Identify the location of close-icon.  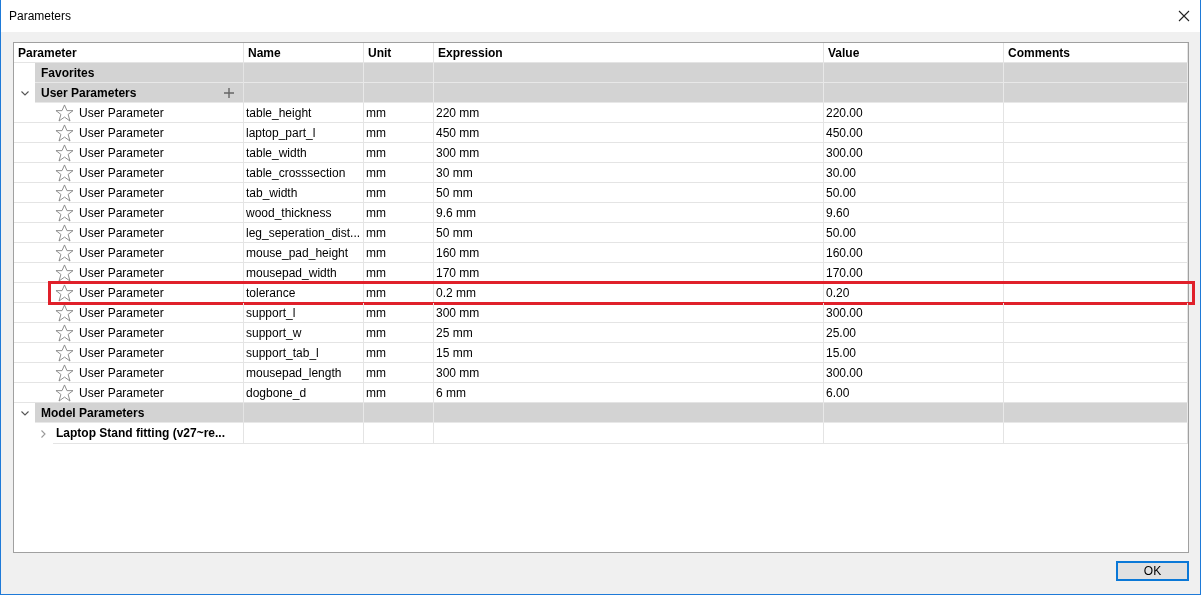
(1184, 16).